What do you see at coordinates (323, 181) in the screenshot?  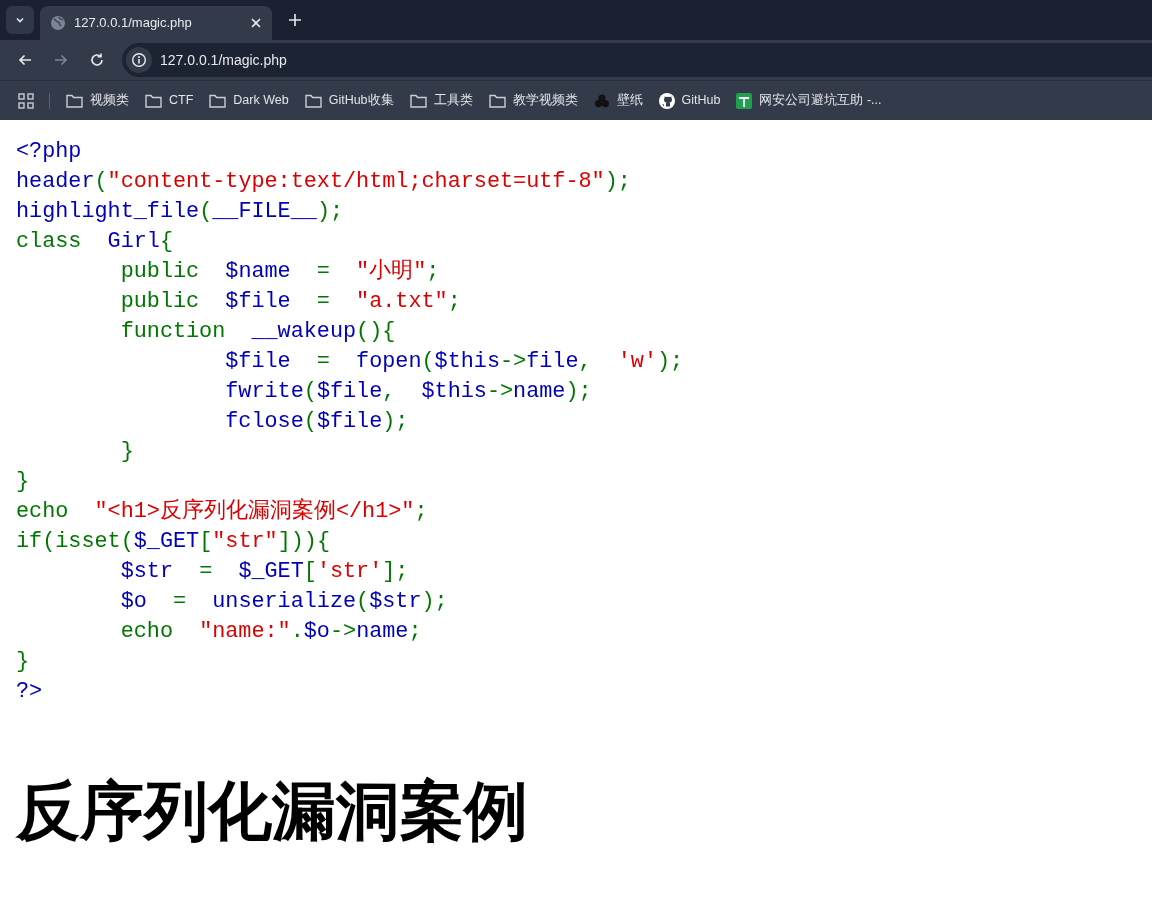 I see `code-line: header("content-type:text/html;charset=utf-8");` at bounding box center [323, 181].